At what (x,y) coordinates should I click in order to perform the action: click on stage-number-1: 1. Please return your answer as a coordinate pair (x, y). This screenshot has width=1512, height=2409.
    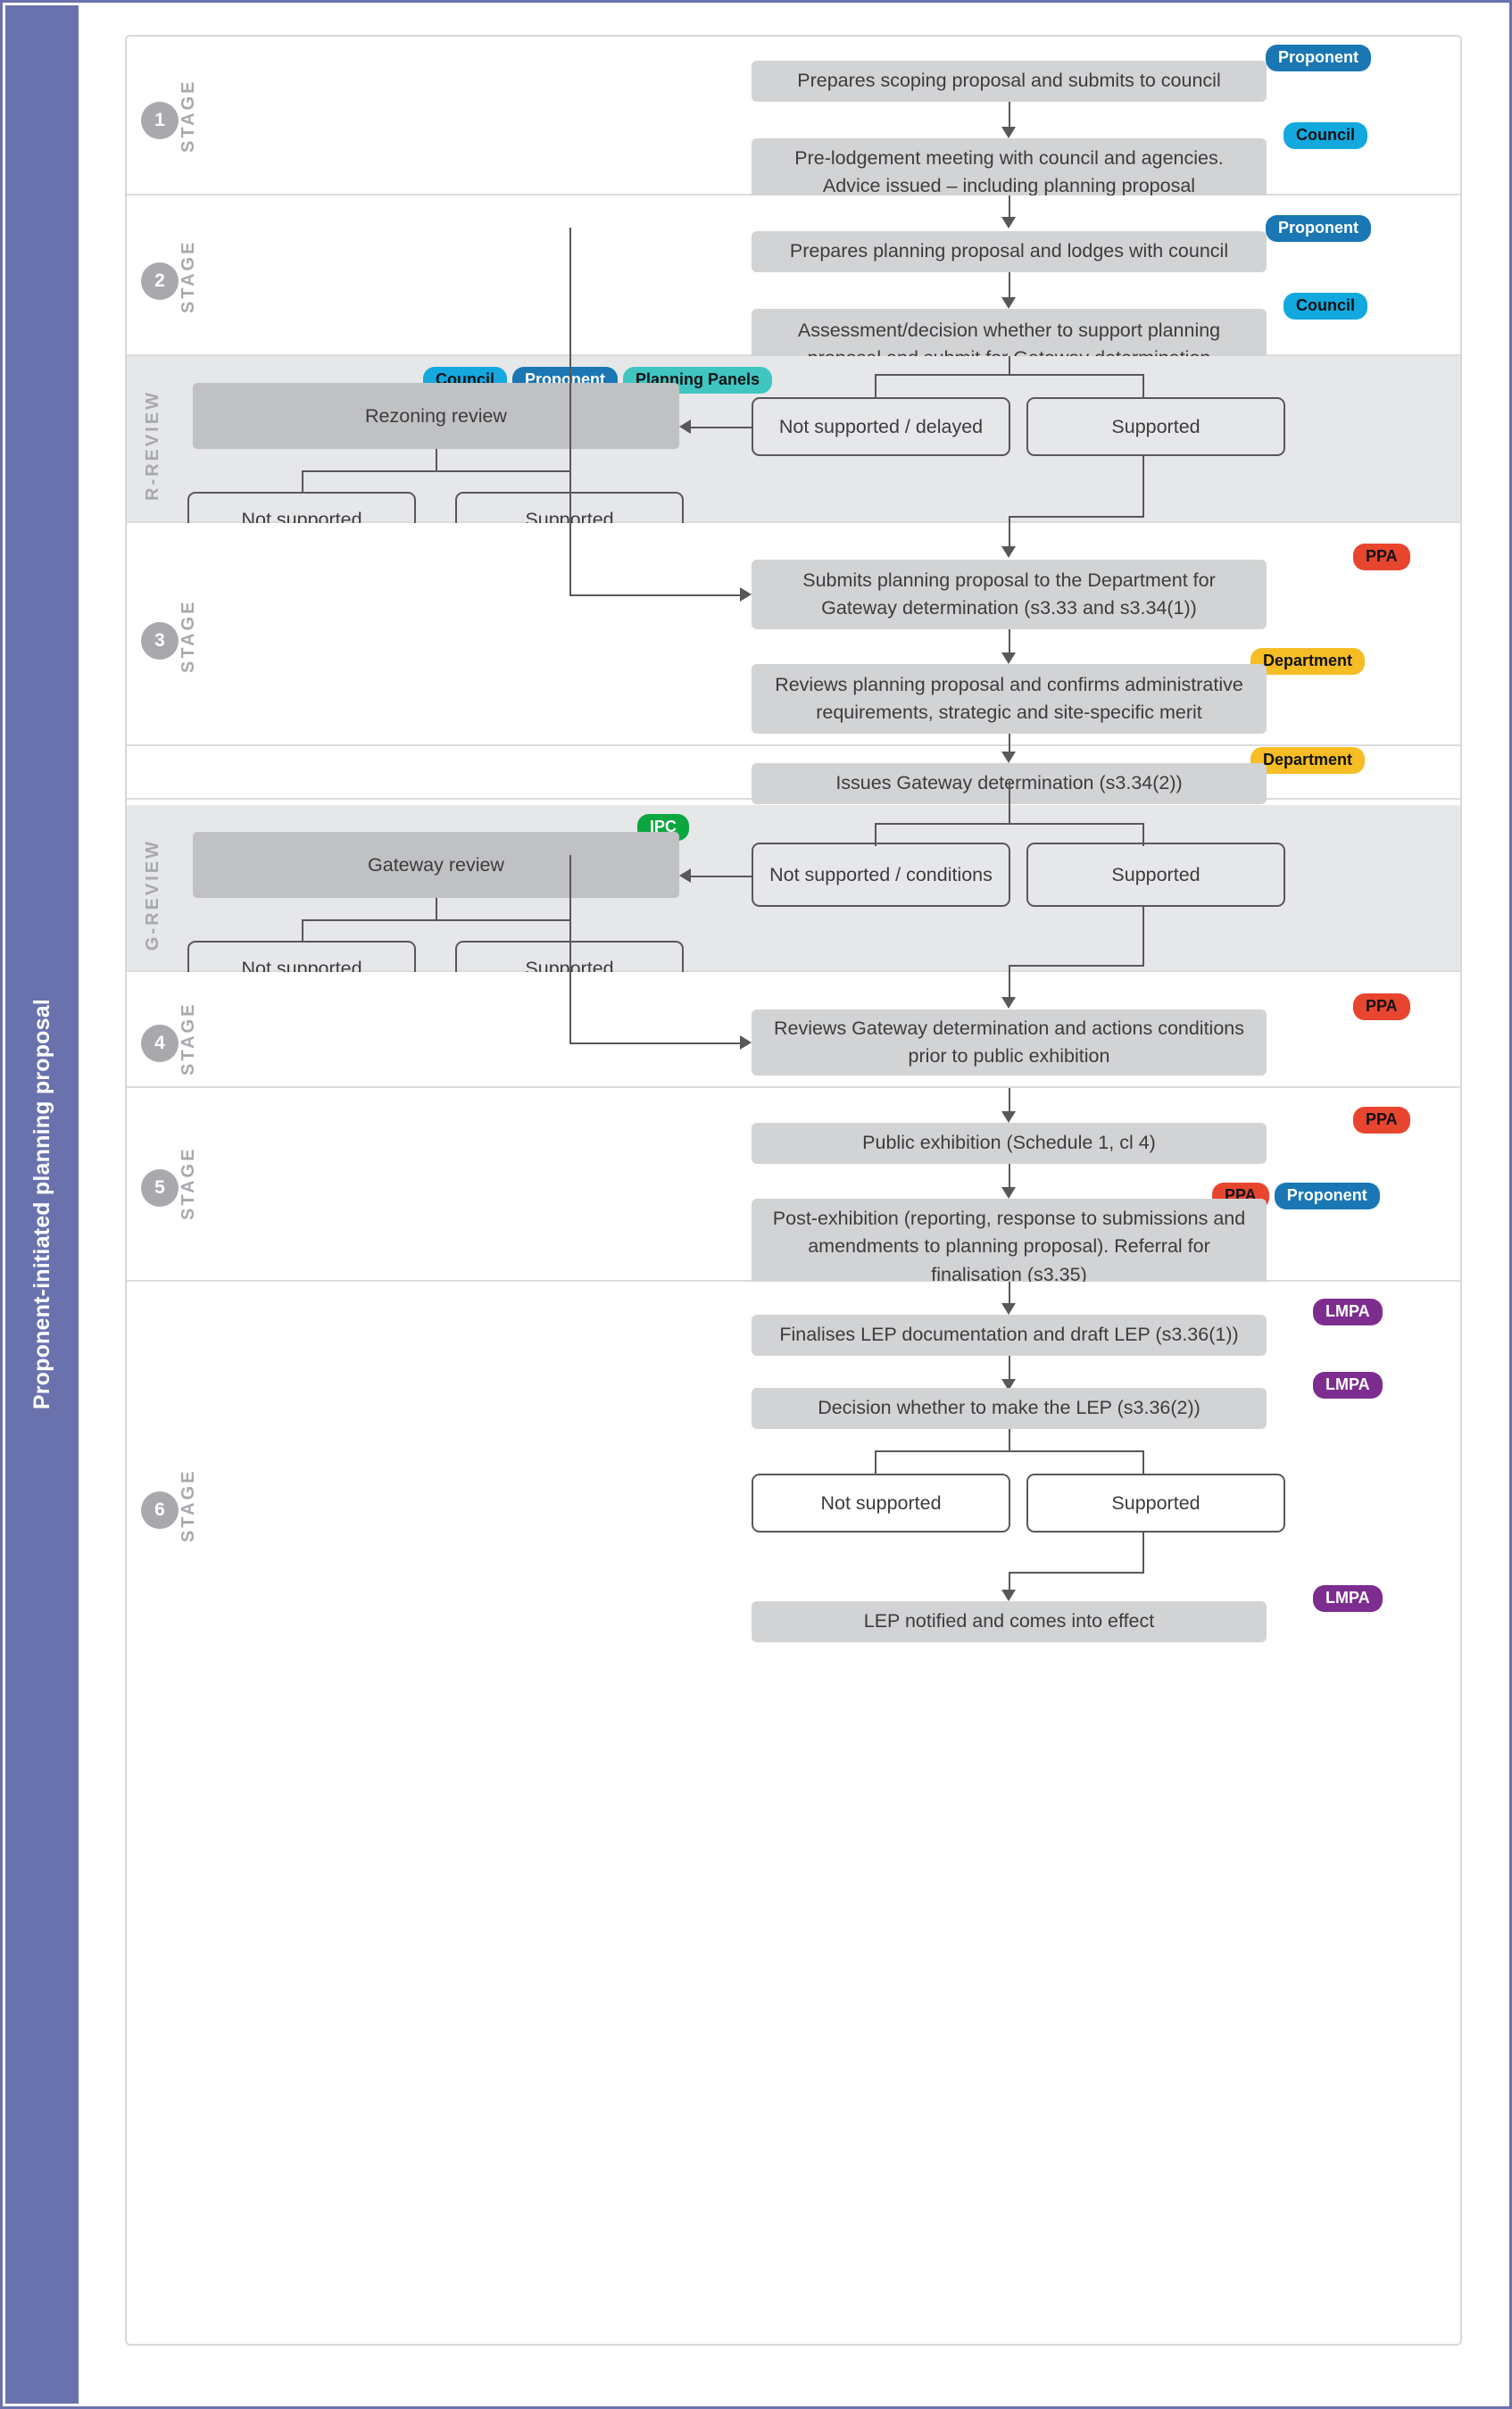
    Looking at the image, I should click on (160, 120).